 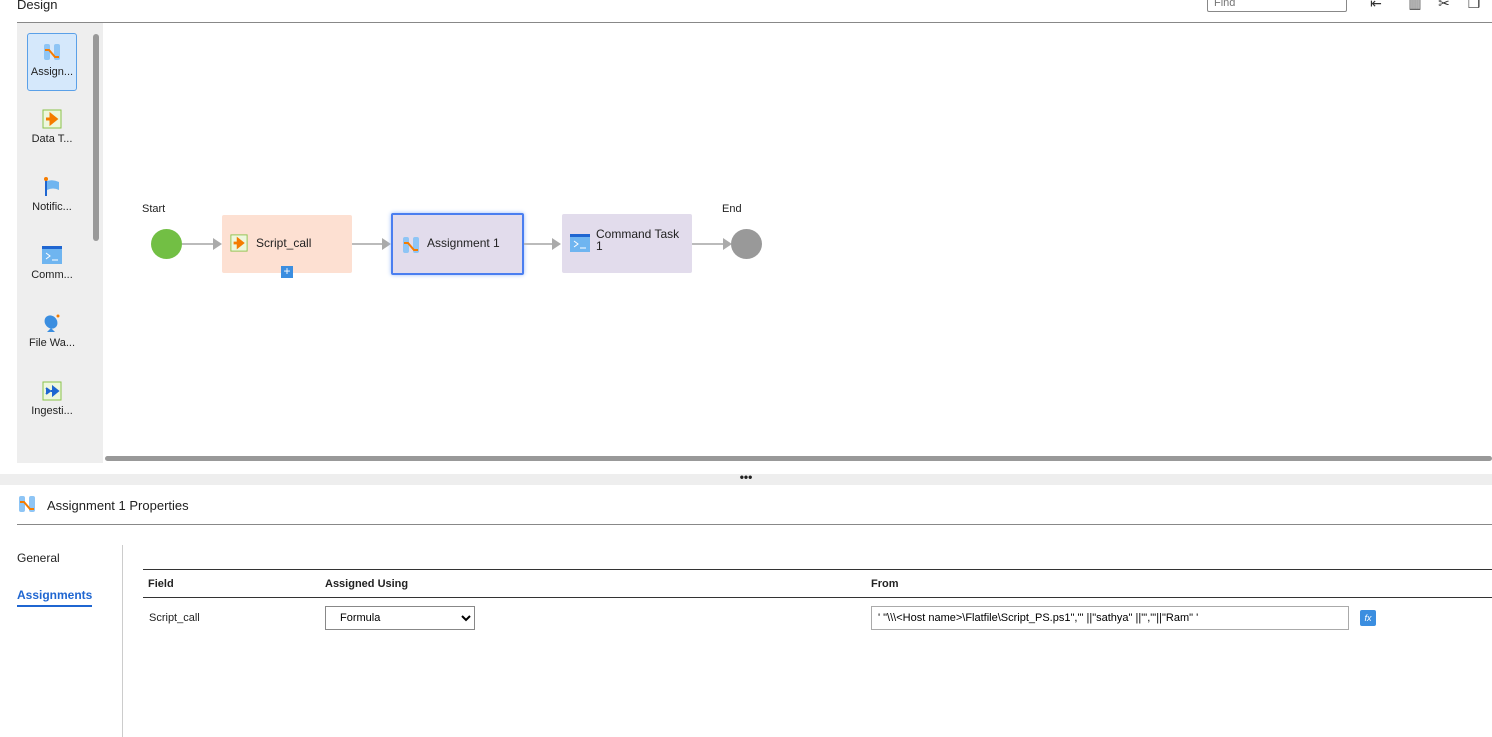 I want to click on add-icon: +, so click(x=287, y=271).